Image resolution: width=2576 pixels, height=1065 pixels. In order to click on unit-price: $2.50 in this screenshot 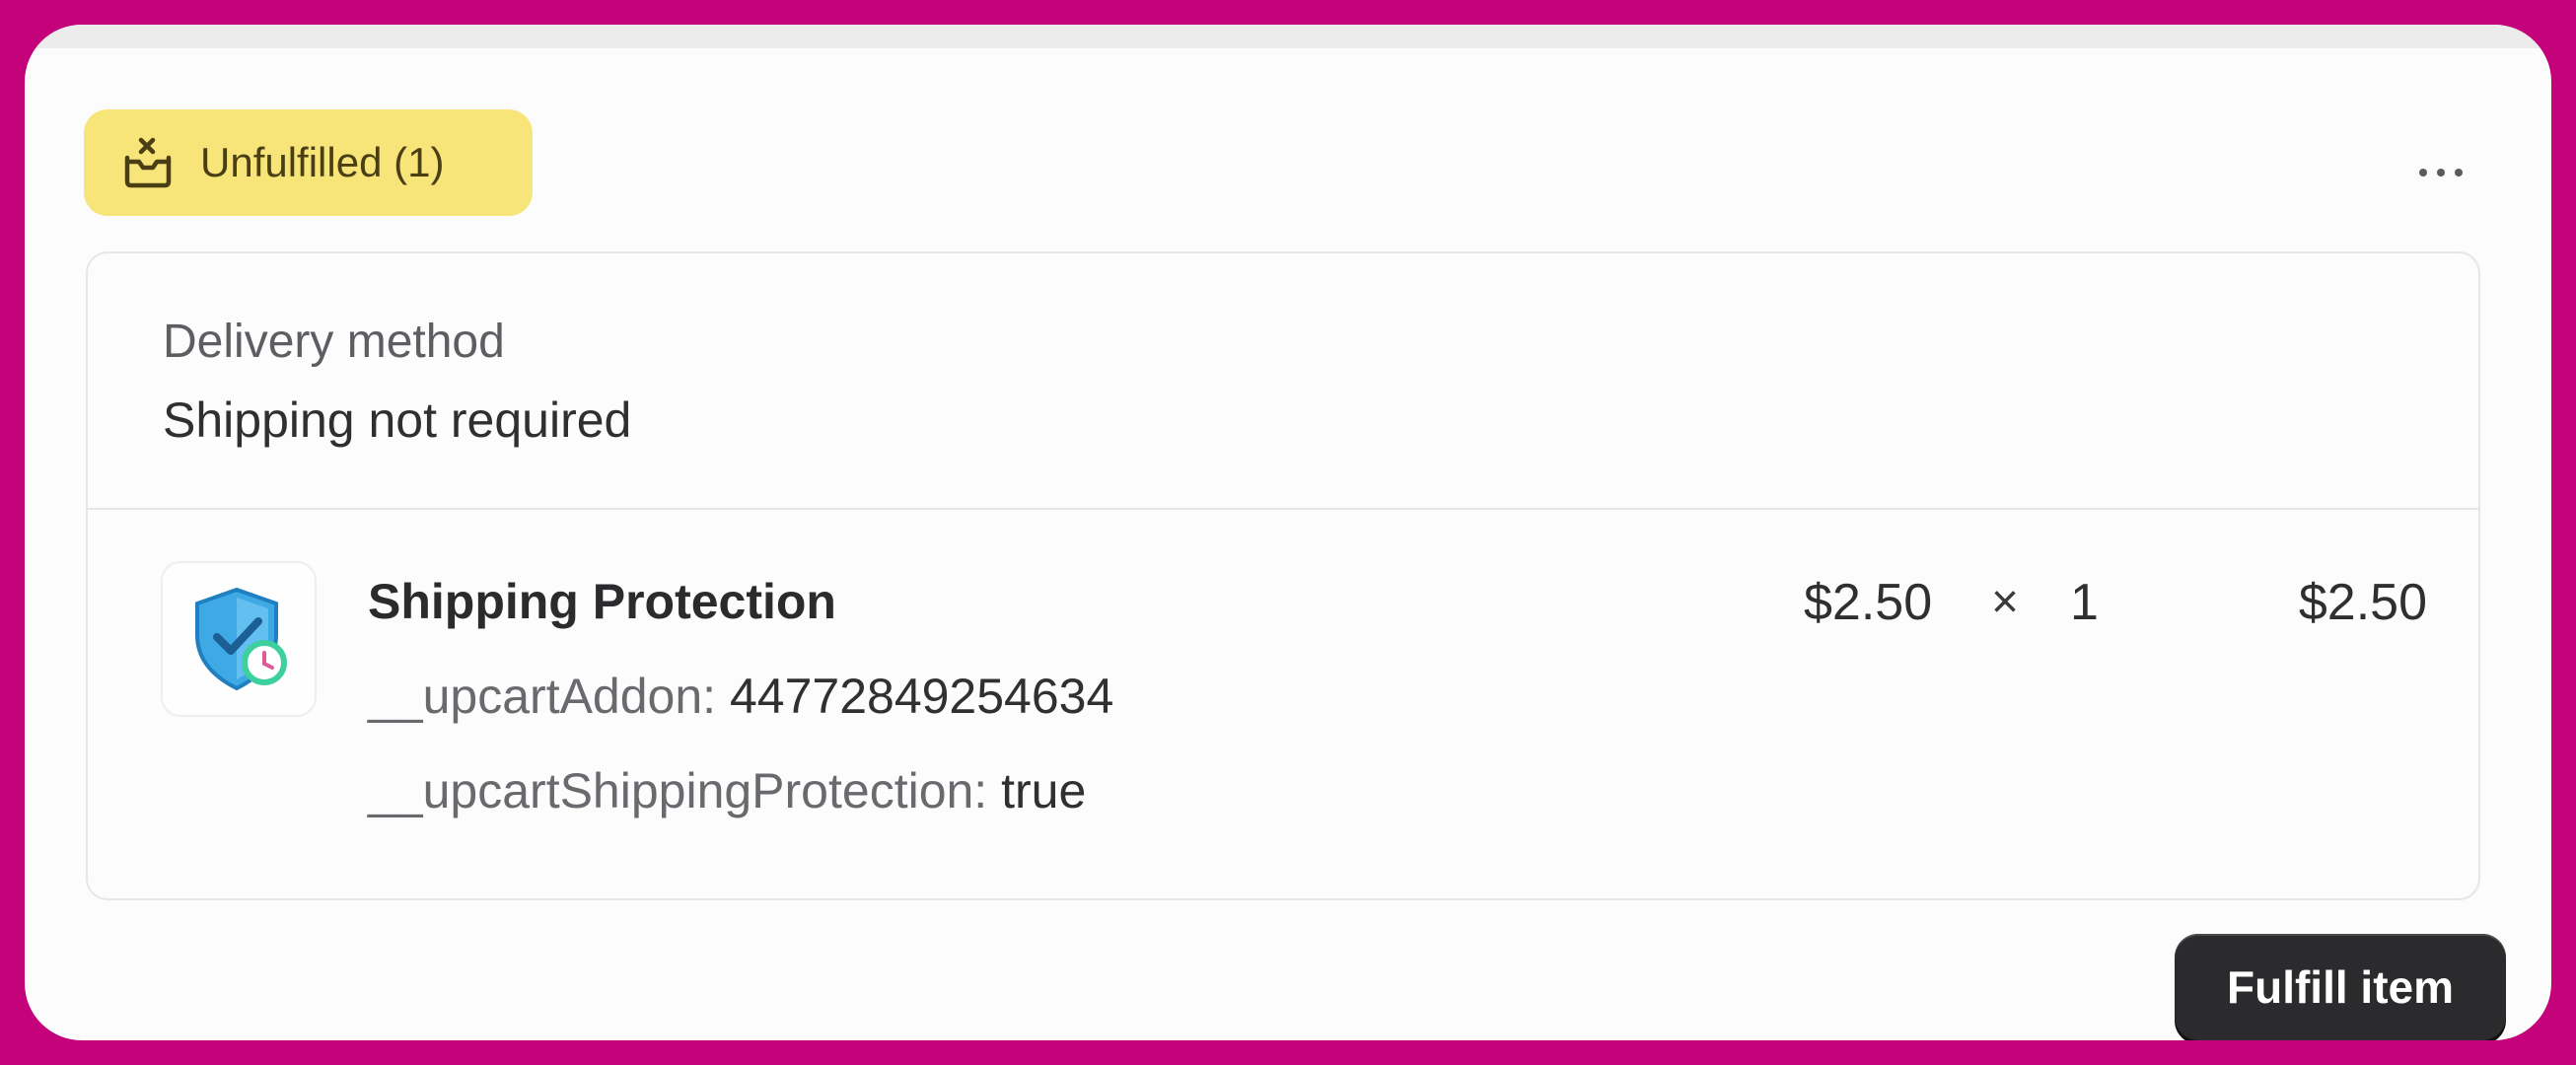, I will do `click(1869, 602)`.